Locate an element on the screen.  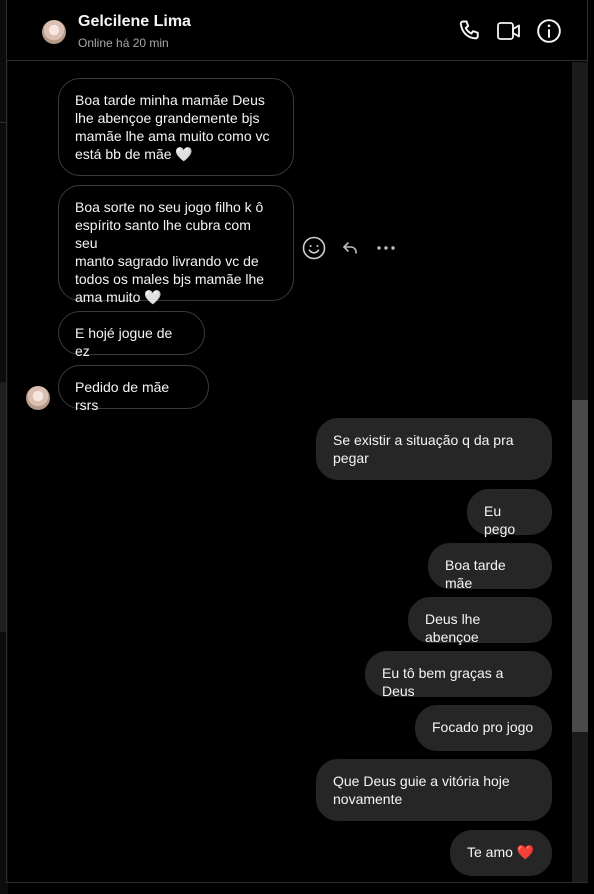
smiley-react-icon is located at coordinates (314, 248).